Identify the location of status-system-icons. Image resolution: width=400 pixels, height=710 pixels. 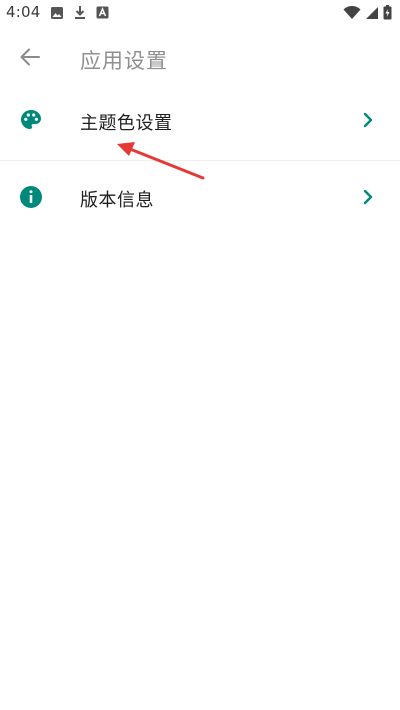
(367, 12).